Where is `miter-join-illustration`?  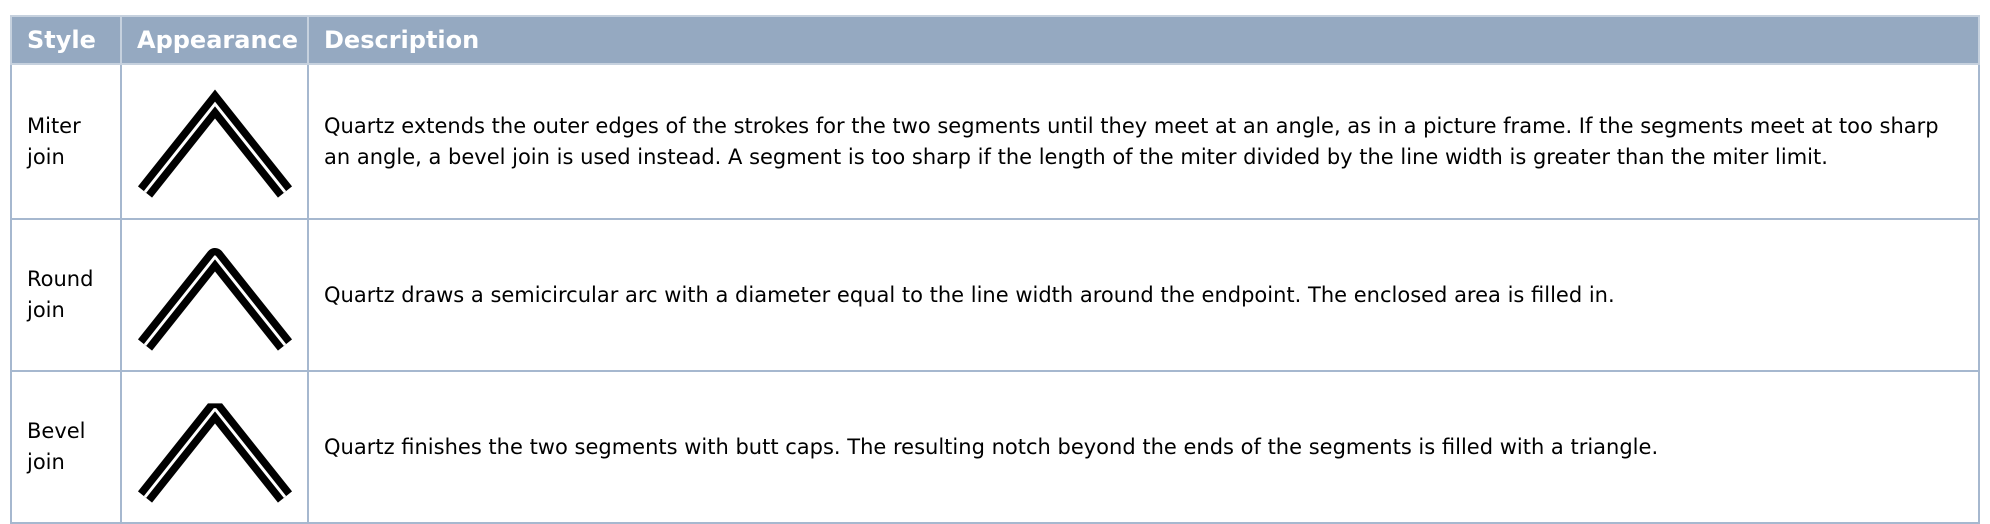 miter-join-illustration is located at coordinates (214, 143).